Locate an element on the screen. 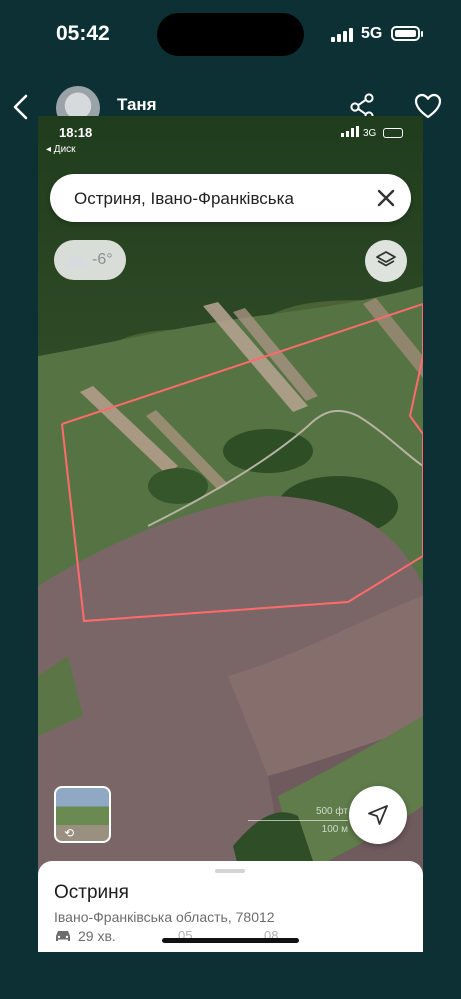 This screenshot has width=461, height=999. search-bar: Остриня, Івано-Франківська is located at coordinates (230, 198).